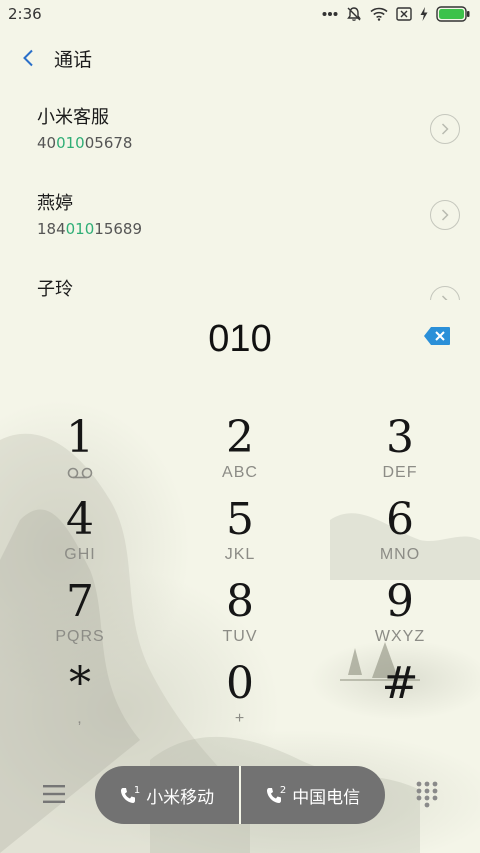 Image resolution: width=480 pixels, height=853 pixels. I want to click on battery-icon, so click(453, 14).